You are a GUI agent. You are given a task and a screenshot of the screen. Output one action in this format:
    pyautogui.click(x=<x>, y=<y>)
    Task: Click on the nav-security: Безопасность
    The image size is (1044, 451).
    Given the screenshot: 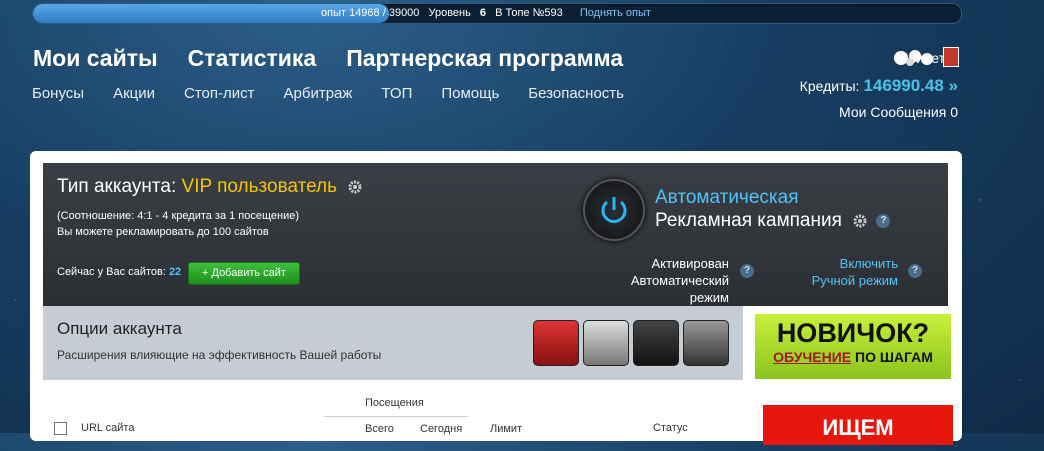 What is the action you would take?
    pyautogui.click(x=576, y=93)
    